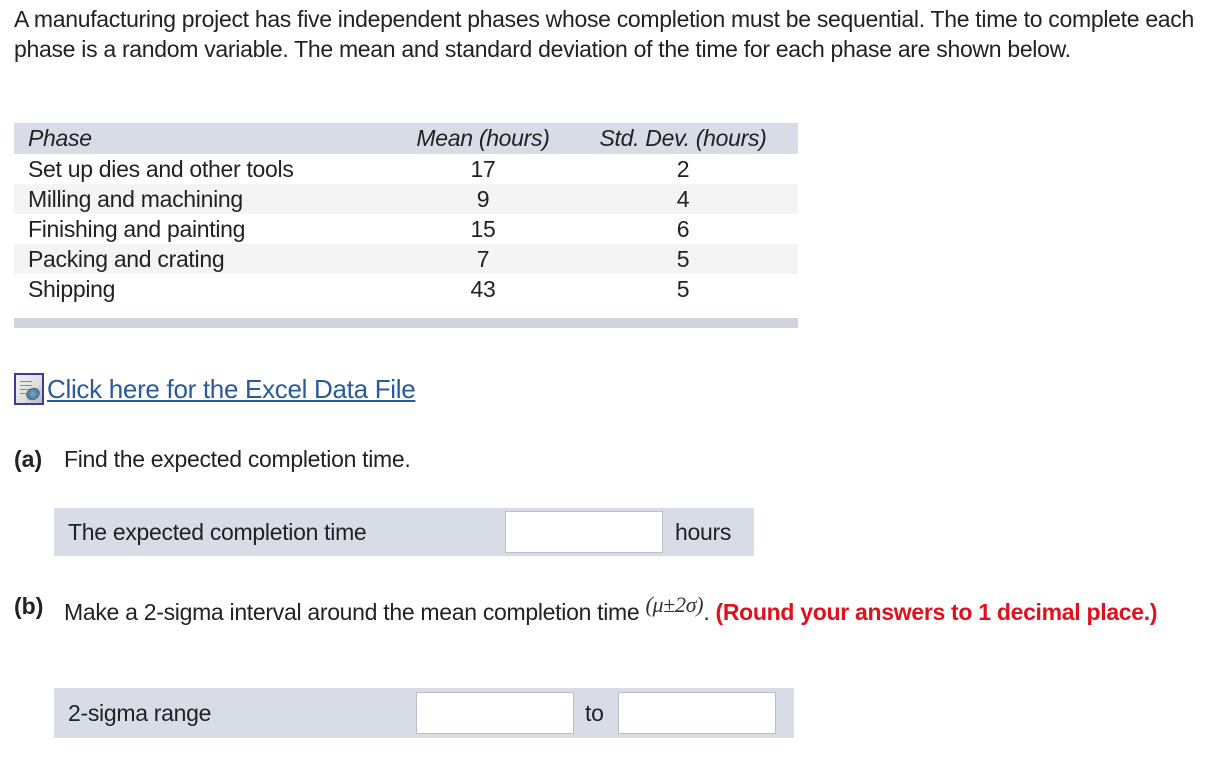 The width and height of the screenshot is (1232, 768). Describe the element at coordinates (29, 606) in the screenshot. I see `part-b-label: (b)` at that location.